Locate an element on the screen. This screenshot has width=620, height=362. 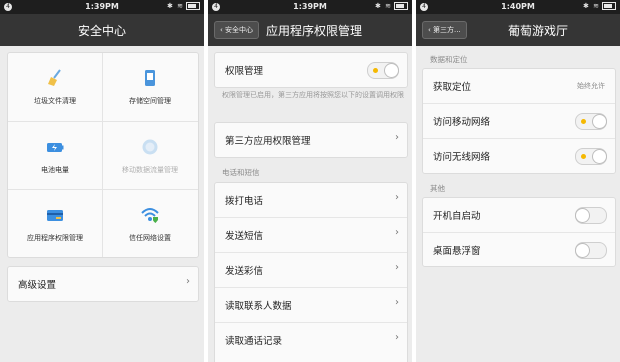
advanced-settings-card: 高级设置 › is located at coordinates (103, 284).